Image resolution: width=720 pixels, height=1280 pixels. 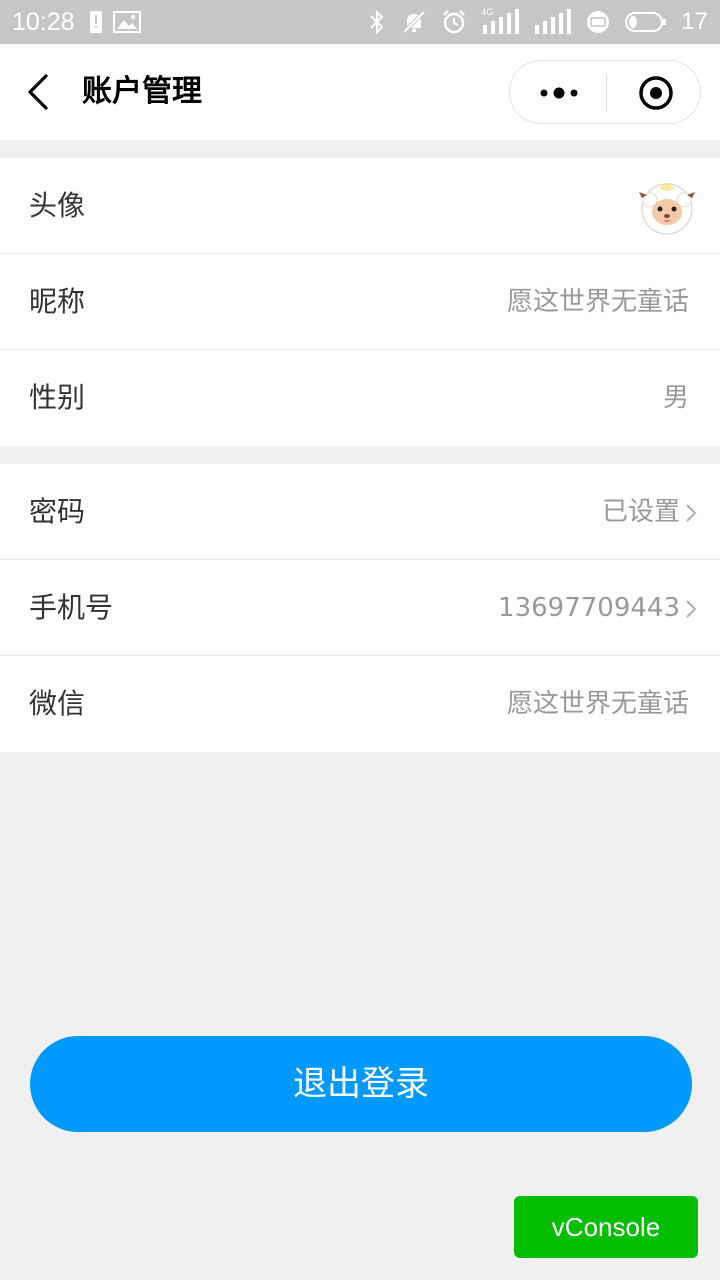 What do you see at coordinates (142, 91) in the screenshot?
I see `page-title: 账户管理` at bounding box center [142, 91].